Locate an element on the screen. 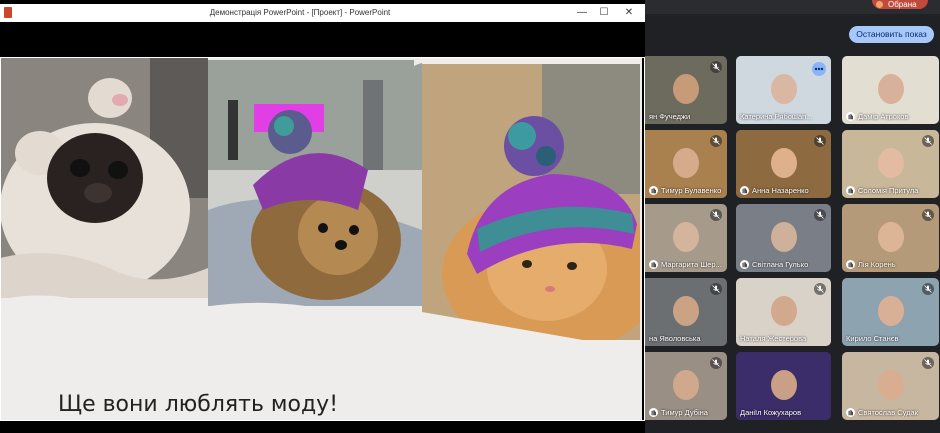 This screenshot has height=433, width=940. participant-name: Лія Корень is located at coordinates (890, 264).